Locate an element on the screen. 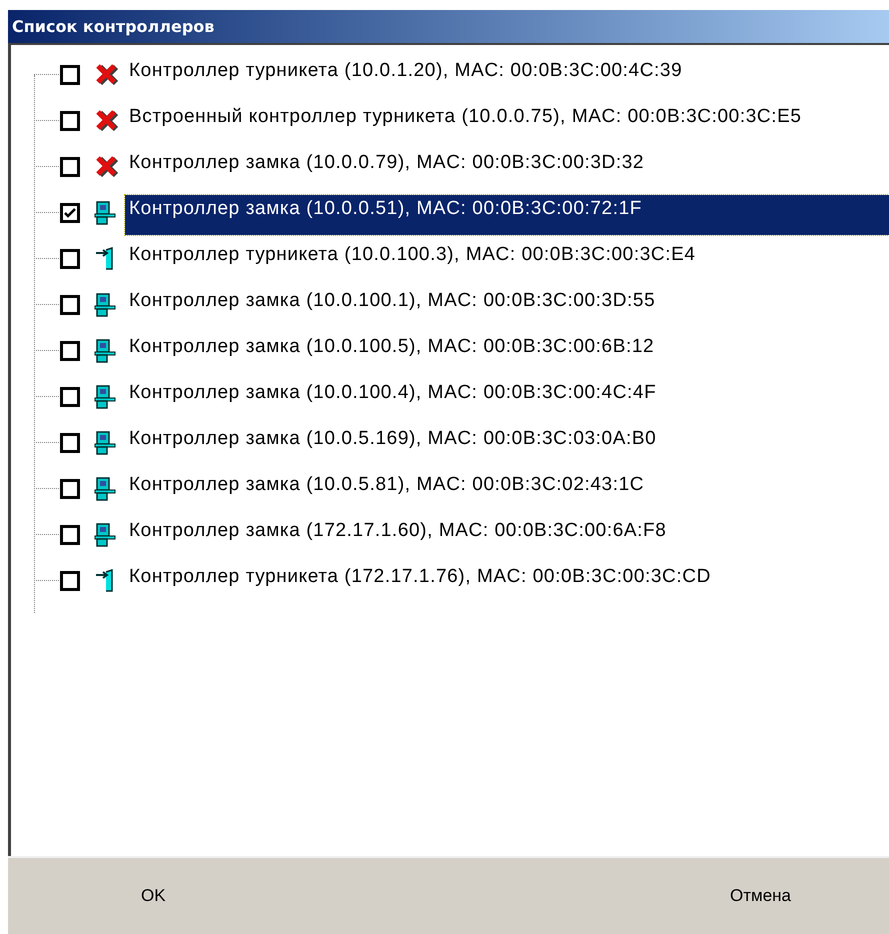 The height and width of the screenshot is (934, 889). cancel-button: Отмена is located at coordinates (760, 896).